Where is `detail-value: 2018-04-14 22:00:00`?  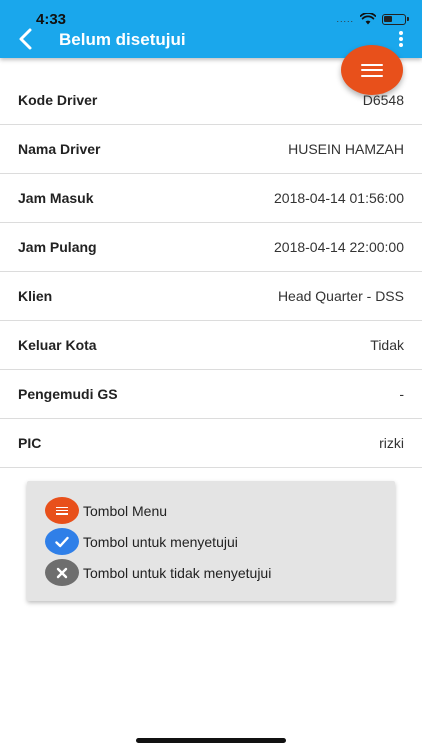 detail-value: 2018-04-14 22:00:00 is located at coordinates (339, 247).